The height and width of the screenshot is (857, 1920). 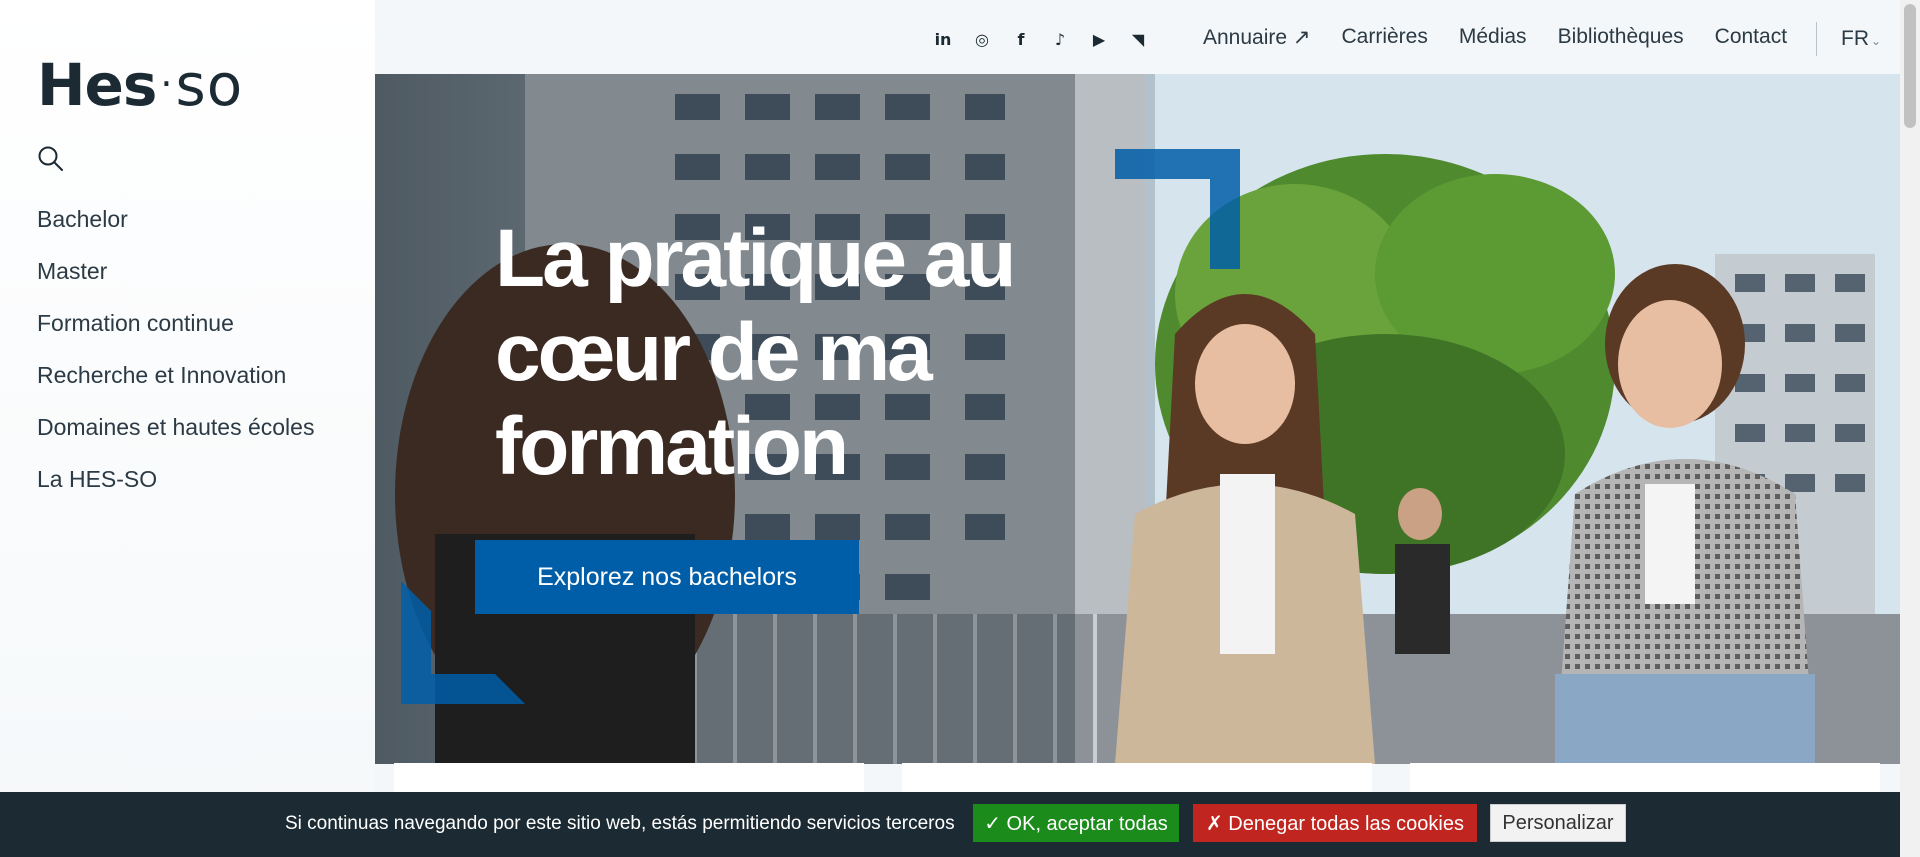 What do you see at coordinates (1558, 823) in the screenshot?
I see `personalize-cookies-button: Personalizar` at bounding box center [1558, 823].